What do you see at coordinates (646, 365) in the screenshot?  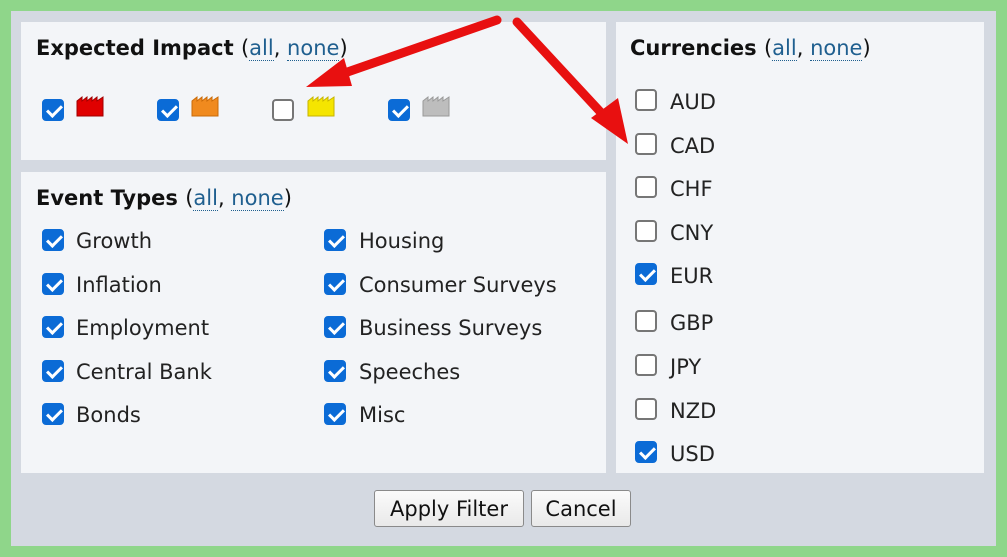 I see `currency-checkbox-jpy` at bounding box center [646, 365].